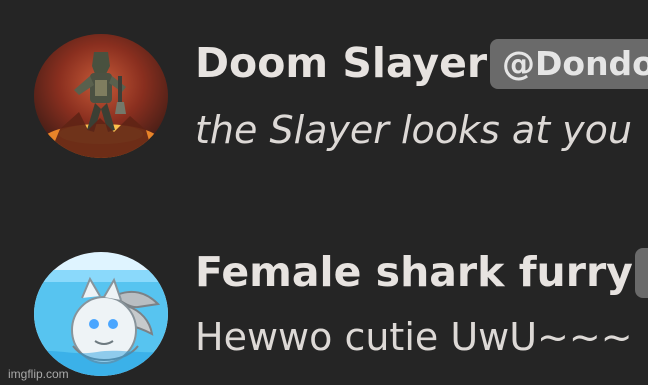  Describe the element at coordinates (569, 64) in the screenshot. I see `user-handle-badge: @Dondo` at that location.